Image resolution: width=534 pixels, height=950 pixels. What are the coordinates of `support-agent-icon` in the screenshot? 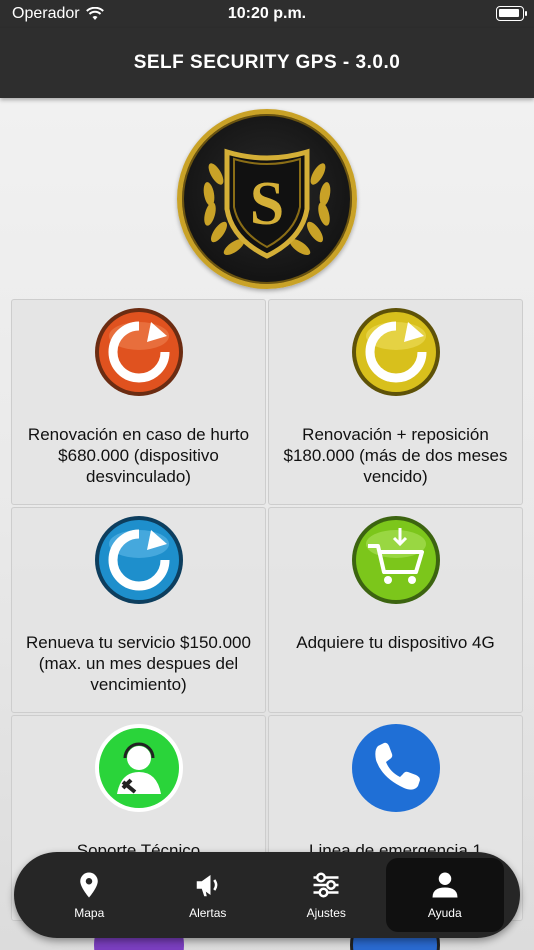 It's located at (138, 768).